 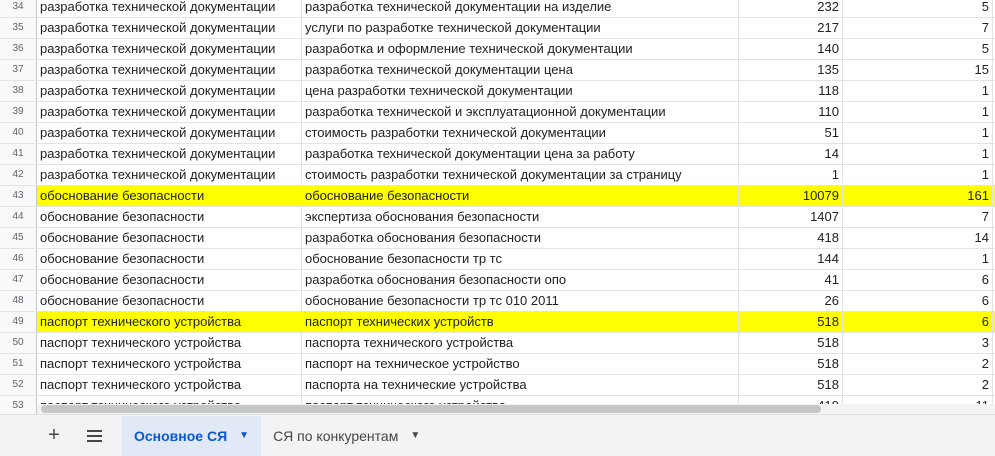 What do you see at coordinates (520, 238) in the screenshot?
I see `cell-query: разработка обоснования безопасности` at bounding box center [520, 238].